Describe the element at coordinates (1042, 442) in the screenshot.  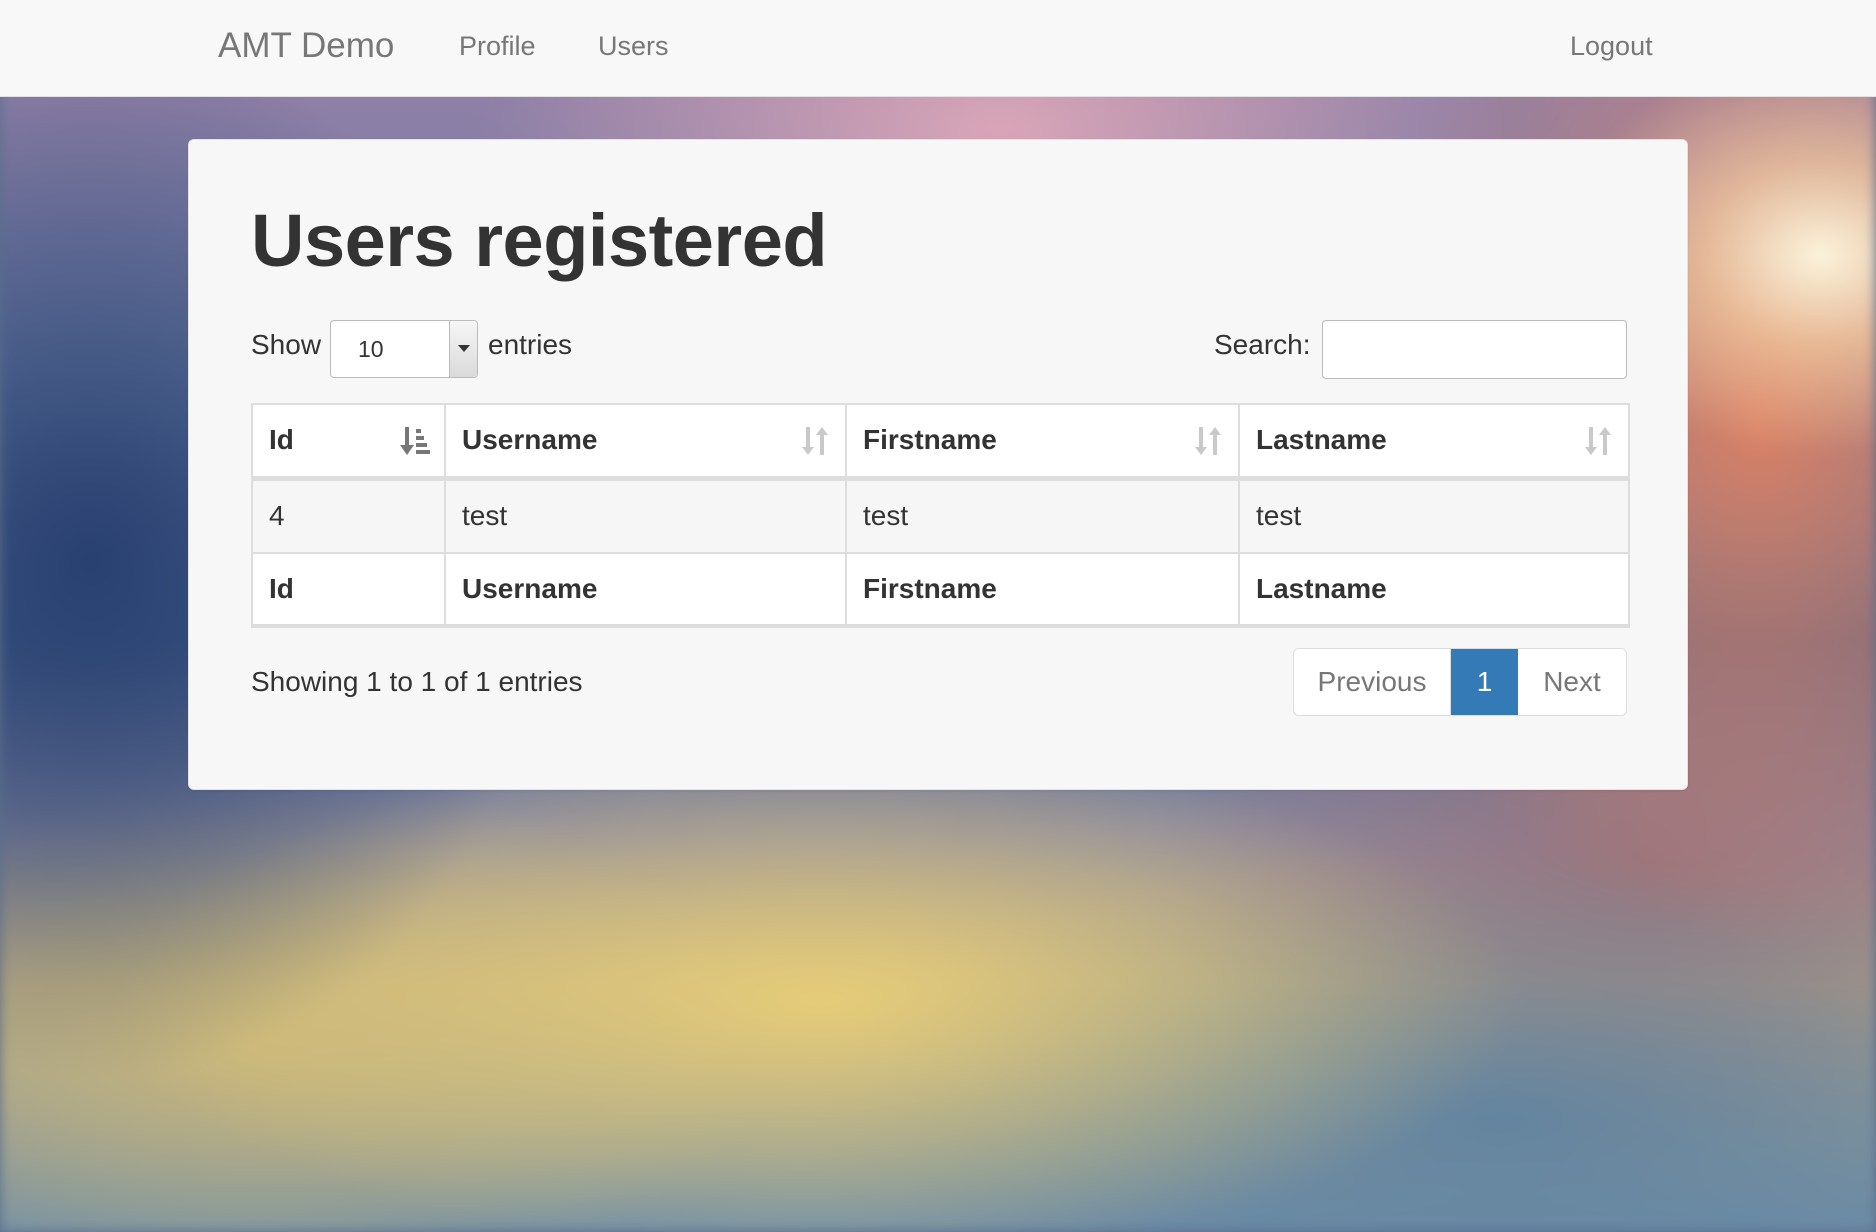
I see `column-header-firstname: Firstname` at that location.